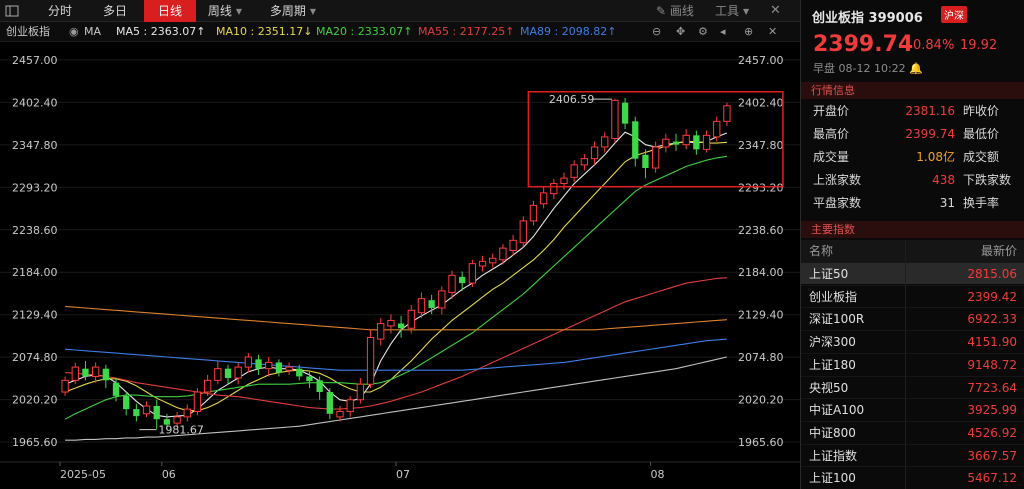 The height and width of the screenshot is (489, 1024). I want to click on left-circle-icon: ◂, so click(723, 32).